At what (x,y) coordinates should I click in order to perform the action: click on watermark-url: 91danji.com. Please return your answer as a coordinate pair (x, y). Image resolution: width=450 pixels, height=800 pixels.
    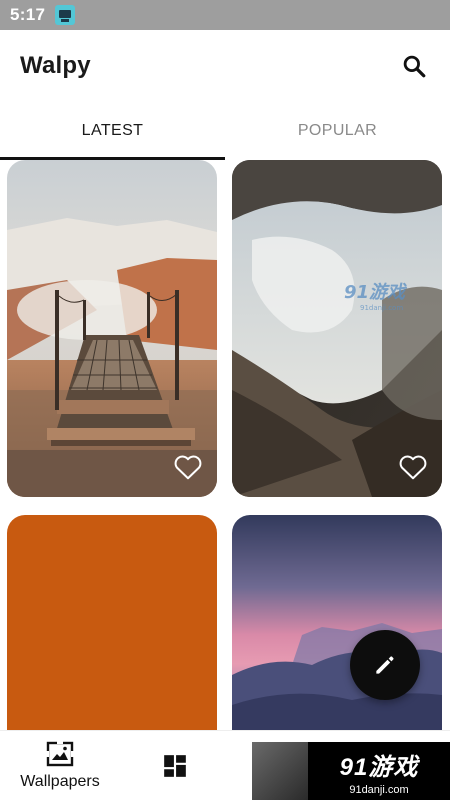
    Looking at the image, I should click on (379, 789).